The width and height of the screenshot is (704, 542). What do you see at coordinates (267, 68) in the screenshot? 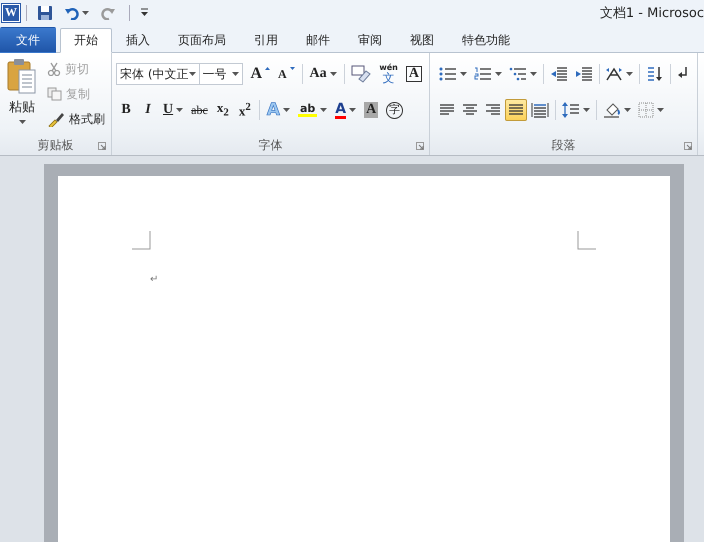
I see `up-triangle-icon` at bounding box center [267, 68].